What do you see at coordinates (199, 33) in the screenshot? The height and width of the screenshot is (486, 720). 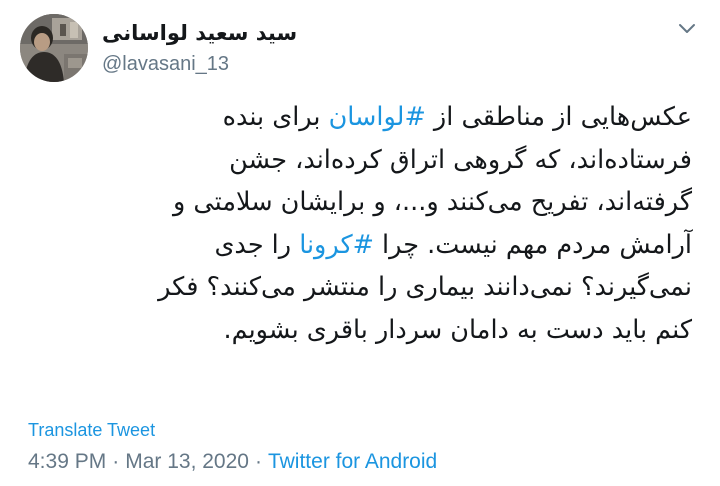 I see `display-name: سید سعید لواسانی` at bounding box center [199, 33].